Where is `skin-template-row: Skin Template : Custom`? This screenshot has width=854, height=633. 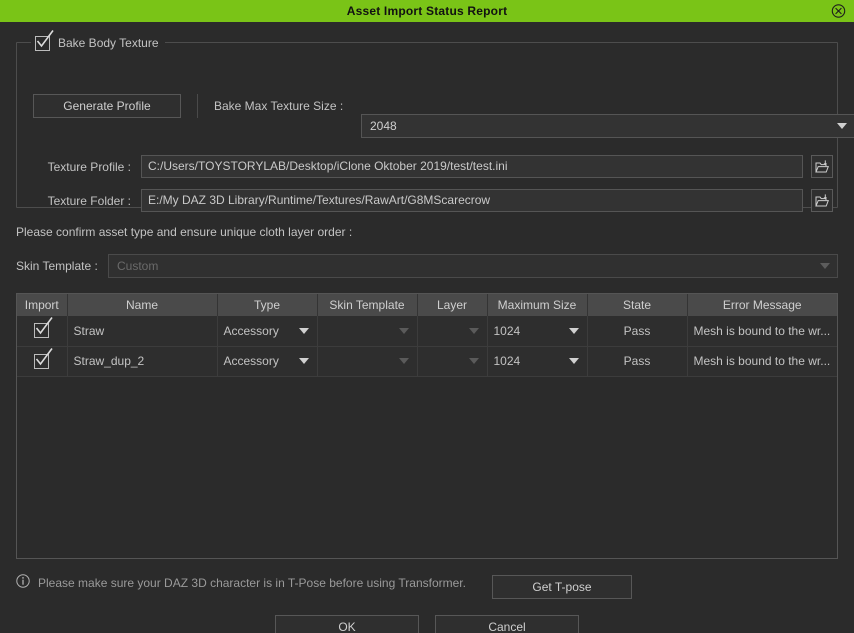 skin-template-row: Skin Template : Custom is located at coordinates (427, 266).